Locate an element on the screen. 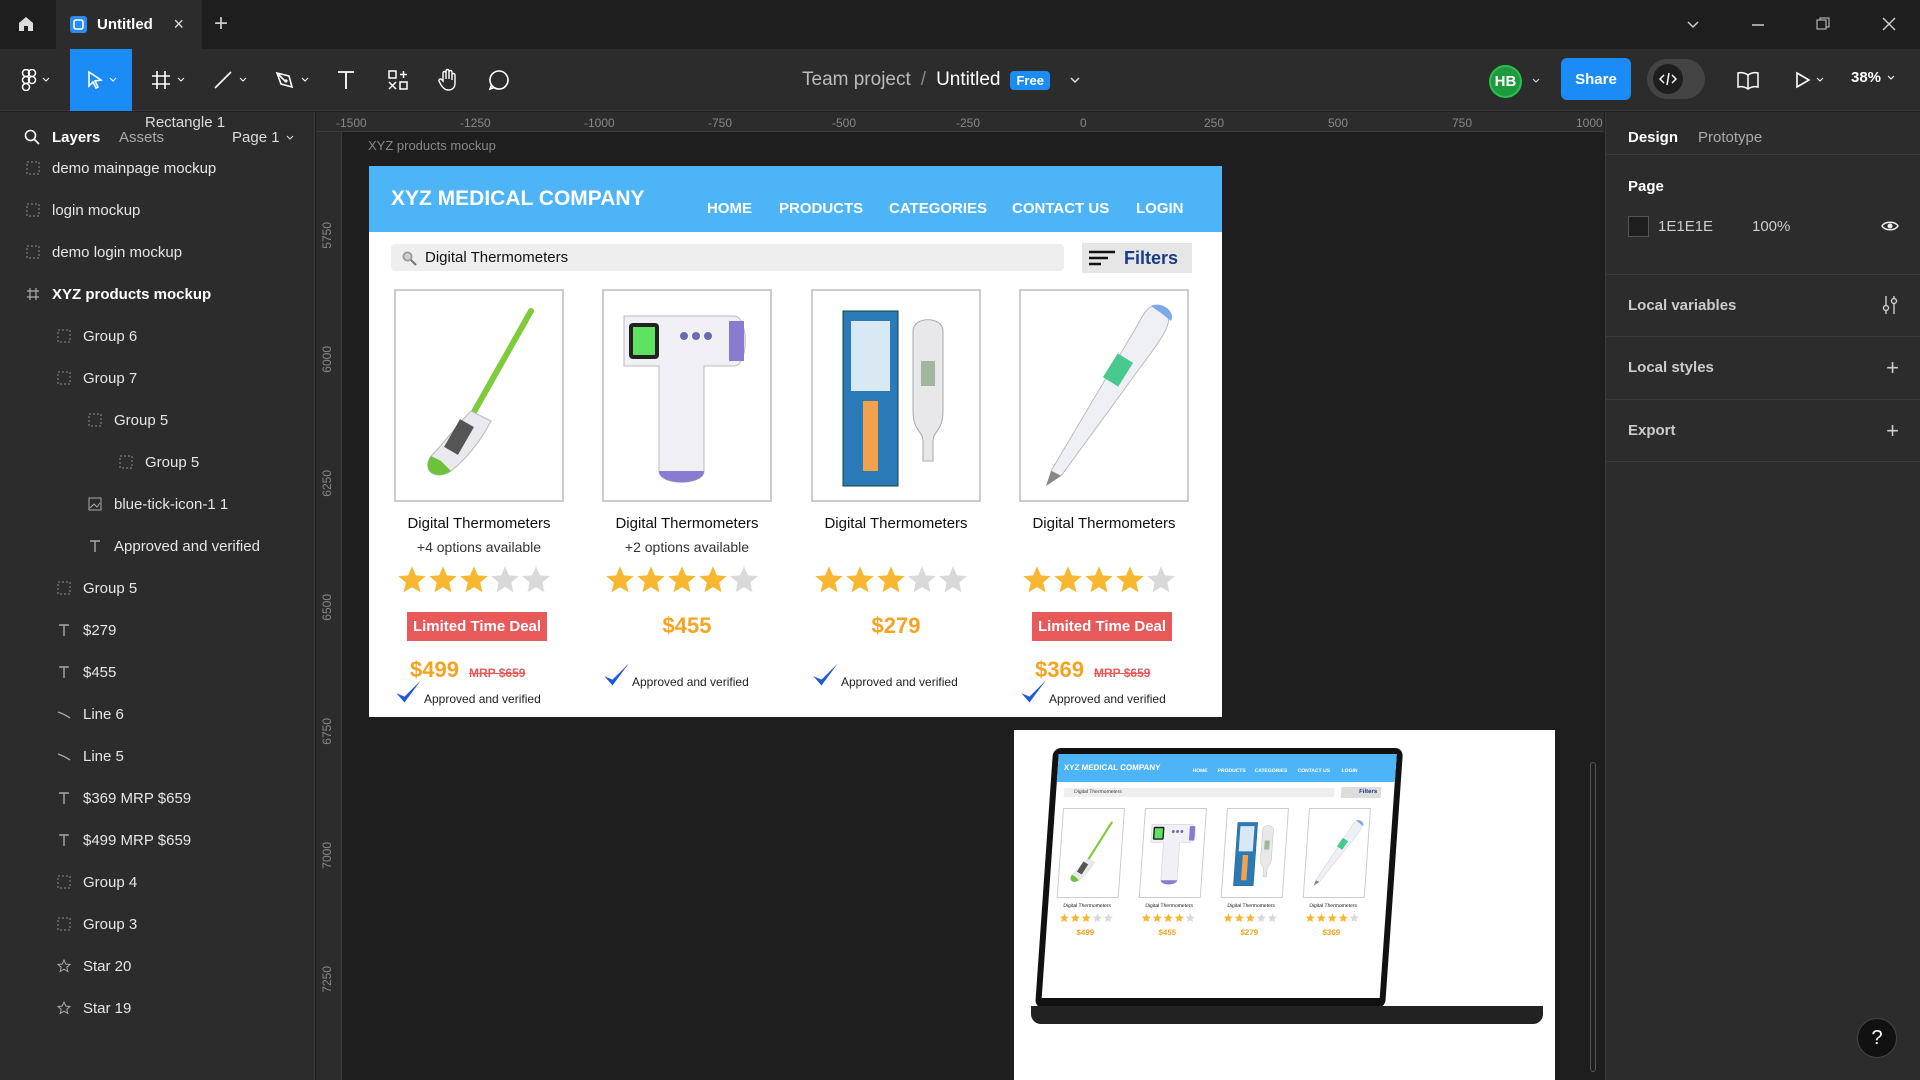  restore-window-icon is located at coordinates (1823, 24).